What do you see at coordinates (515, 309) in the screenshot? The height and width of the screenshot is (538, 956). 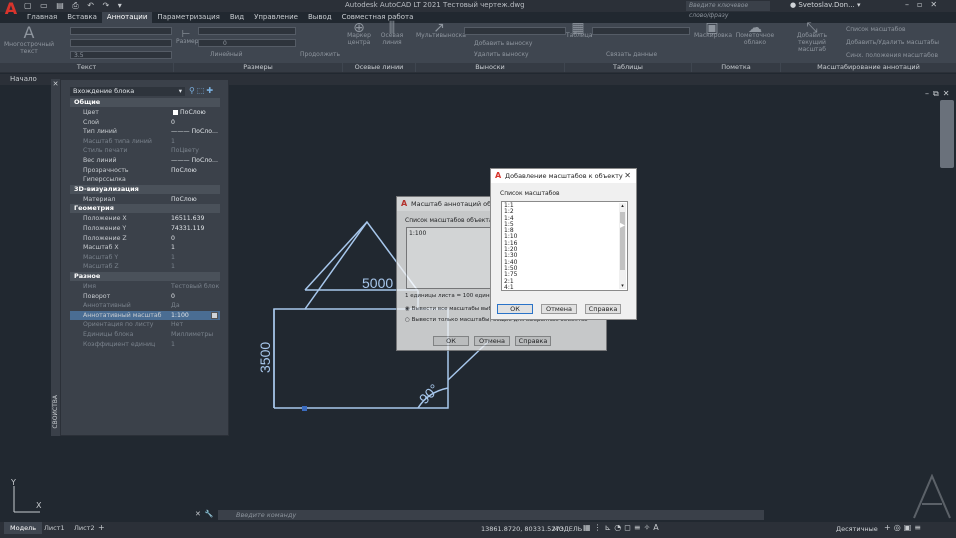 I see `ok-button: ОК` at bounding box center [515, 309].